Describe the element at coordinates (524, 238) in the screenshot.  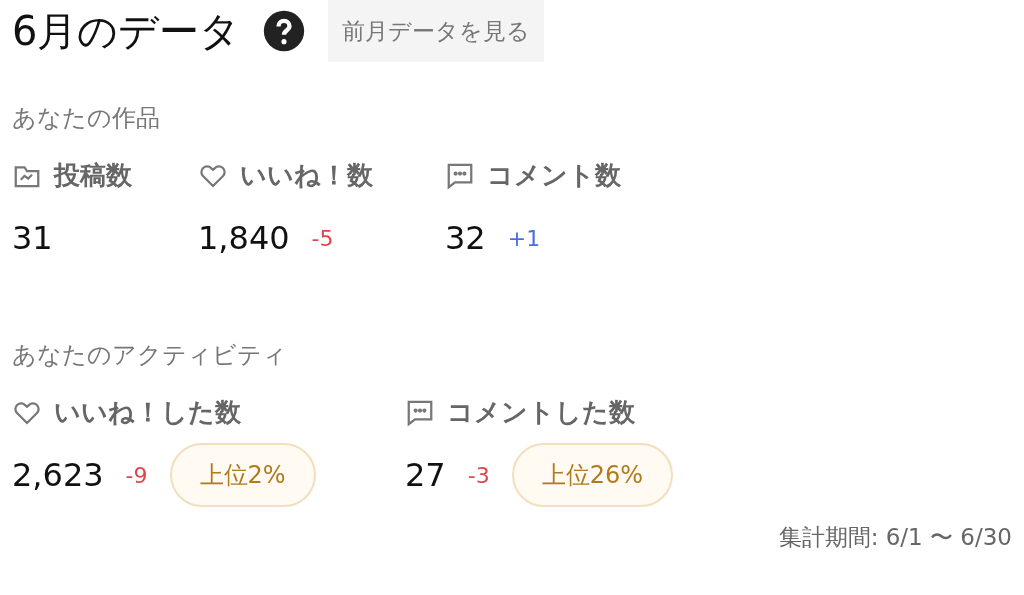
I see `stat-change: +1` at that location.